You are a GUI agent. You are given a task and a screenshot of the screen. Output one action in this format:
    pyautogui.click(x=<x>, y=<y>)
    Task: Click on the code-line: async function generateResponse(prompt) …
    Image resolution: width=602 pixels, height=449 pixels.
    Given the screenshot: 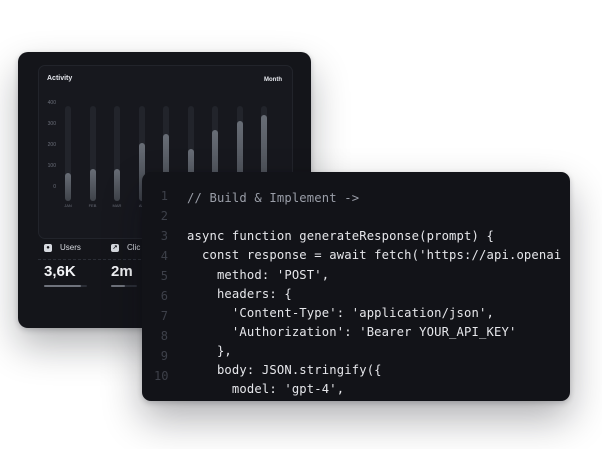 What is the action you would take?
    pyautogui.click(x=340, y=236)
    